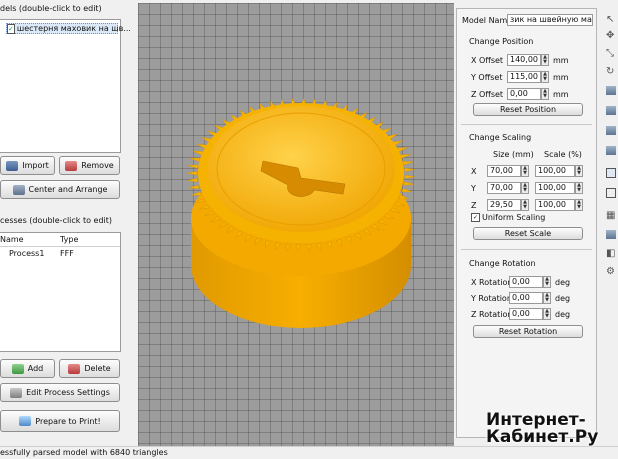 The width and height of the screenshot is (618, 459). Describe the element at coordinates (56, 220) in the screenshot. I see `processes-panel-title: cesses (double-click to edit)` at that location.